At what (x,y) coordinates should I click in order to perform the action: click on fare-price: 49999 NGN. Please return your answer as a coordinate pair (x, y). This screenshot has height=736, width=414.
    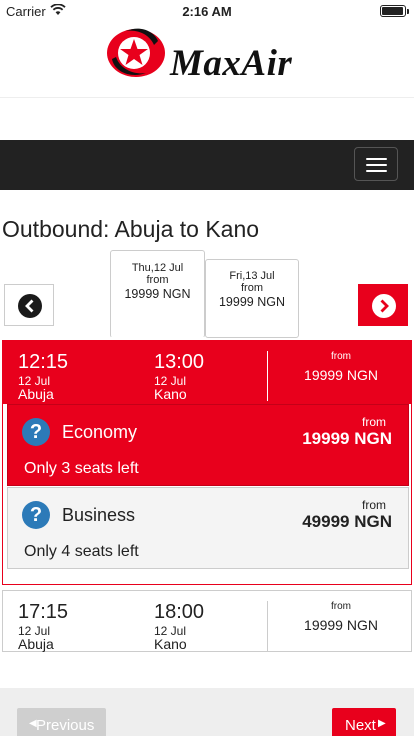
    Looking at the image, I should click on (347, 521).